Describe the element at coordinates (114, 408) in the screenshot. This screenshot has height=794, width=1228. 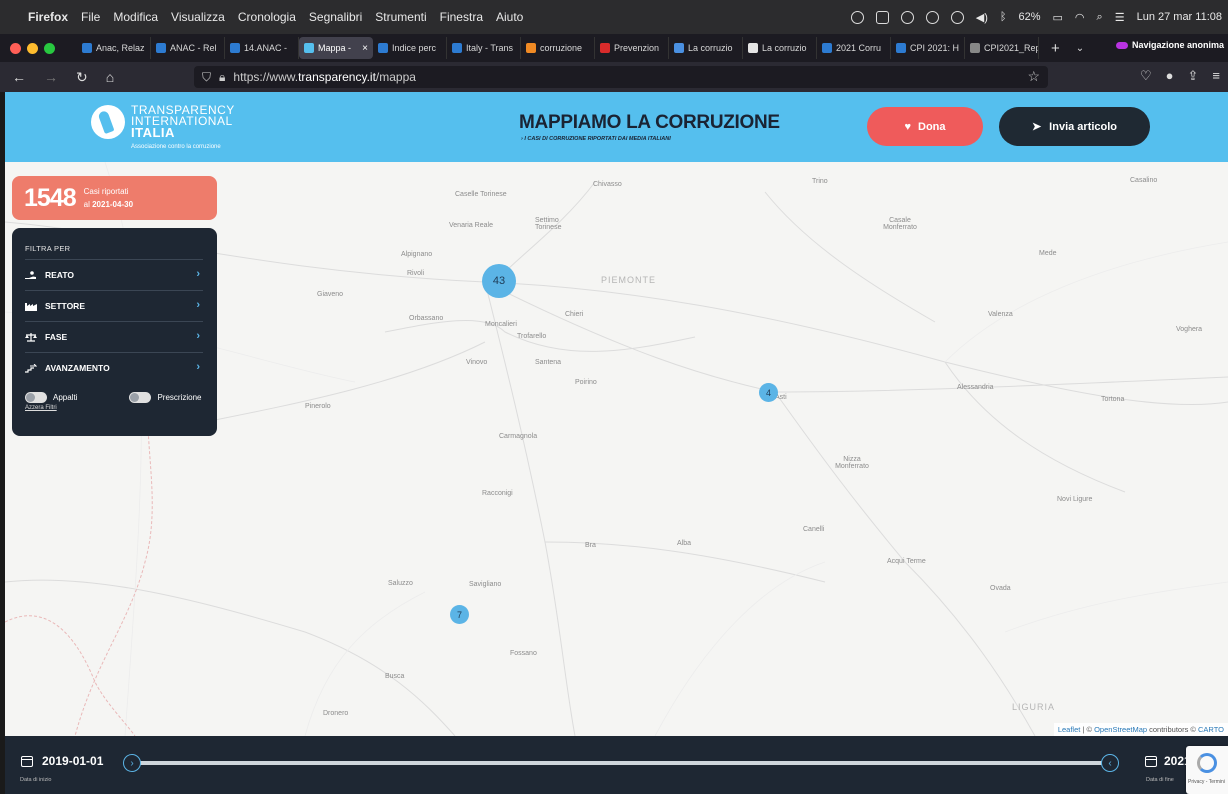
I see `reset-filters-link: Azzera Filtri` at that location.